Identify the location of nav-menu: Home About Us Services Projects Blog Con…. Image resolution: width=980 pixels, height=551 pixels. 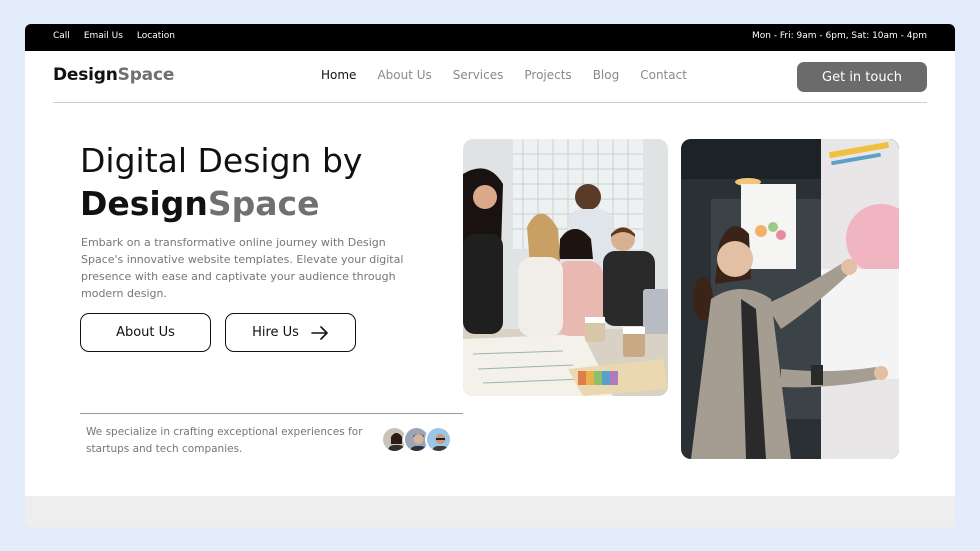
(504, 75).